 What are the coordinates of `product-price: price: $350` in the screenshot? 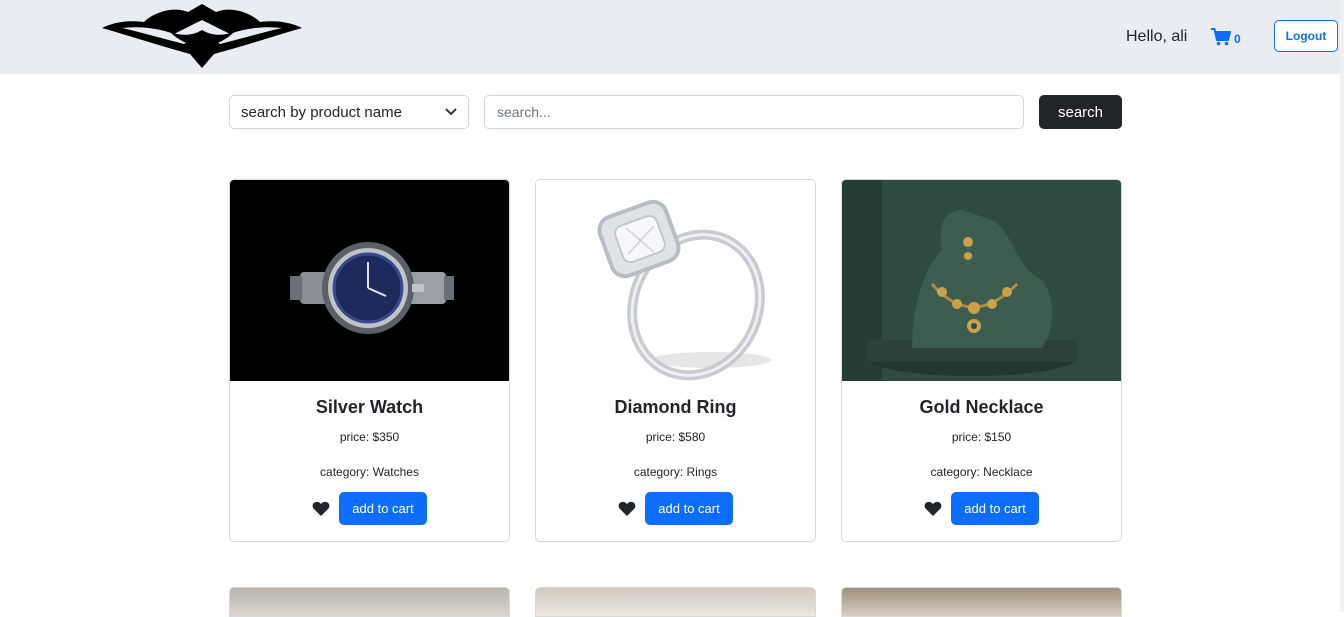 It's located at (369, 437).